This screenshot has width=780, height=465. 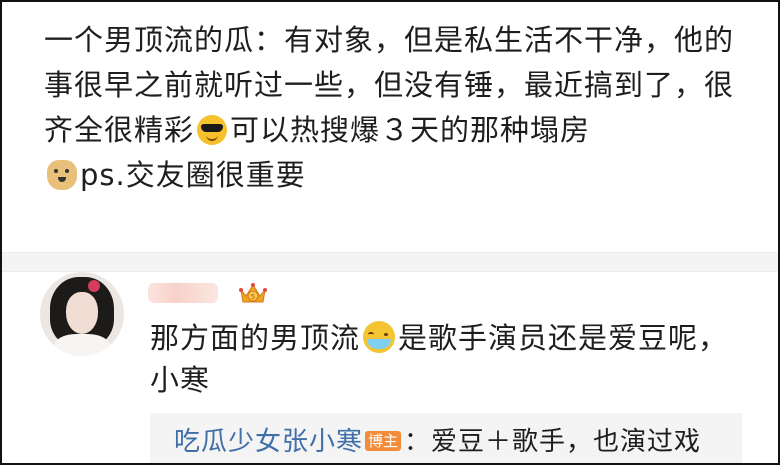 What do you see at coordinates (553, 442) in the screenshot?
I see `reply-text: ：爱豆＋歌手，也演过戏` at bounding box center [553, 442].